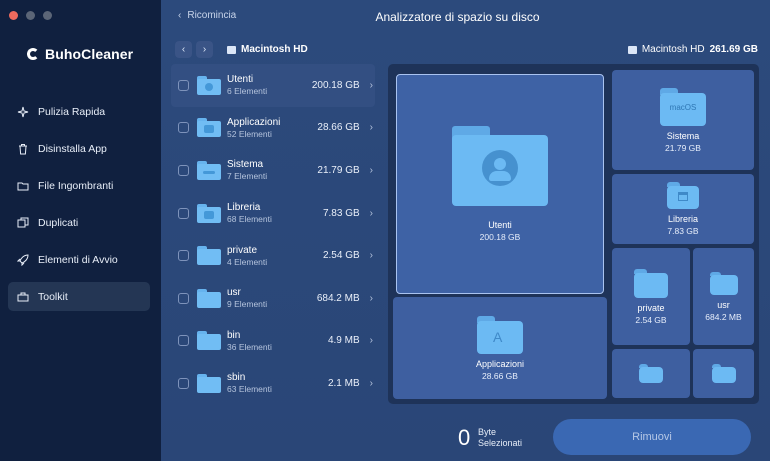 Image resolution: width=770 pixels, height=461 pixels. I want to click on selected-count: 0, so click(464, 437).